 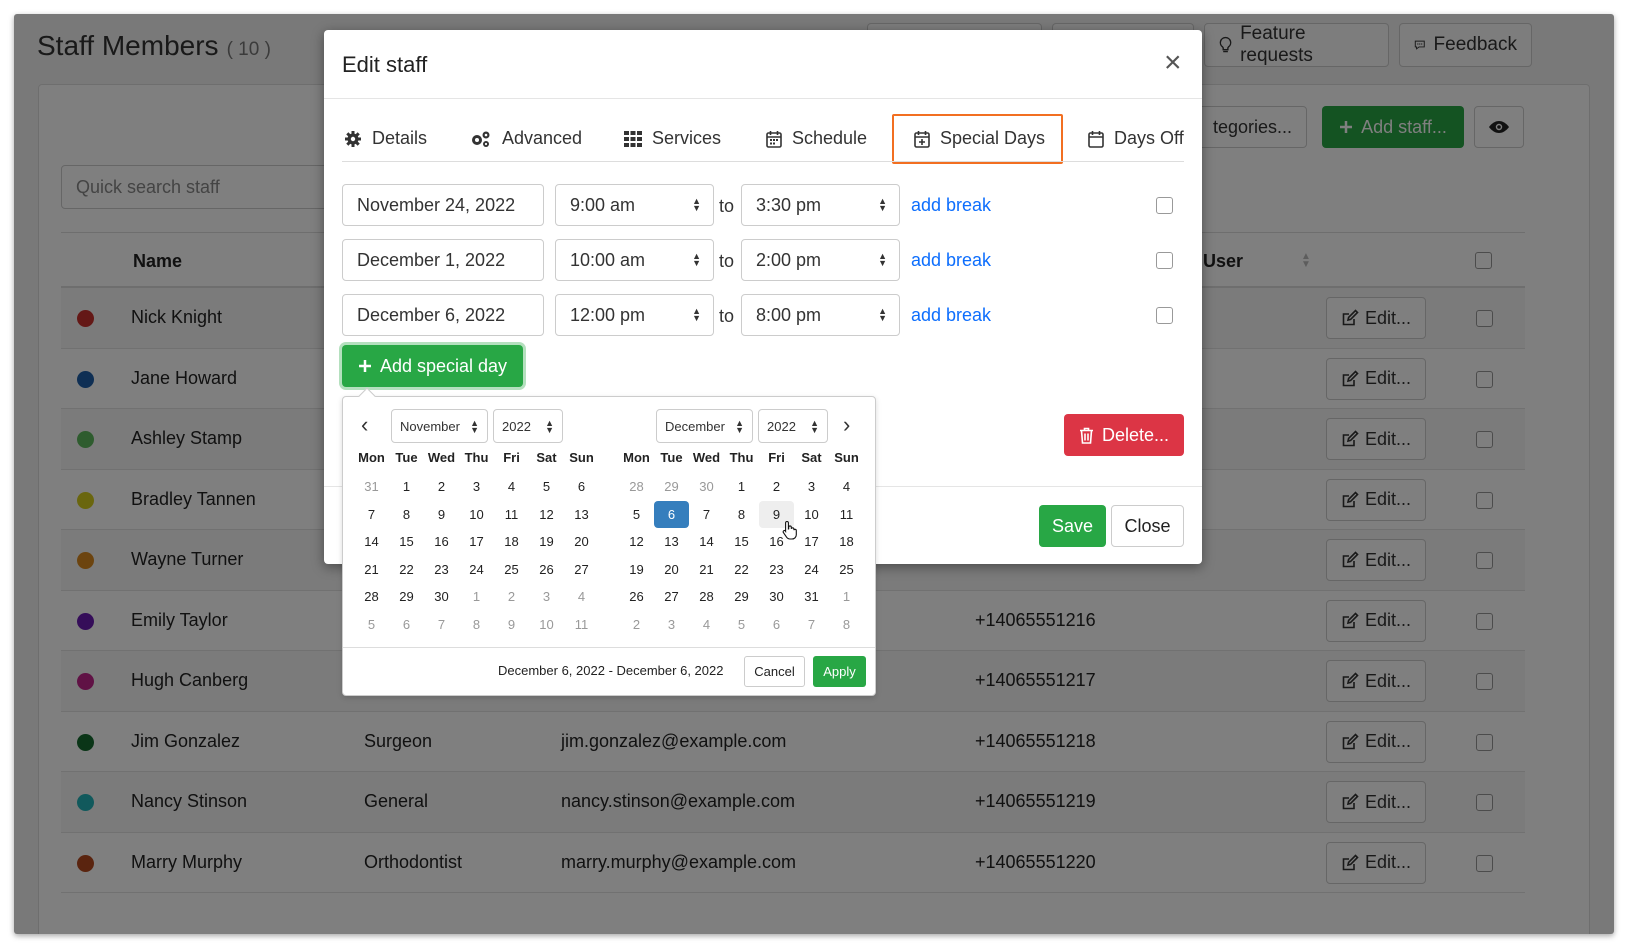 I want to click on start-time-select: 12:00 pm ▲ ▼, so click(x=634, y=315).